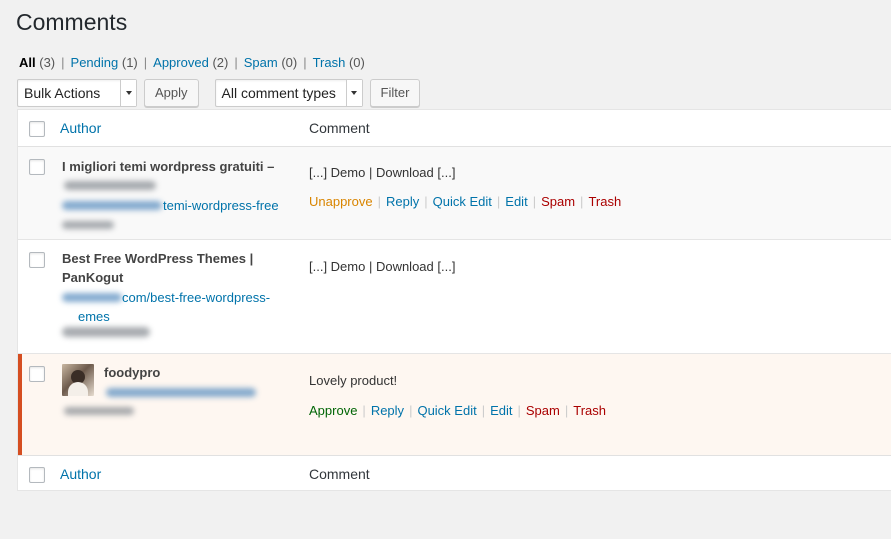 The width and height of the screenshot is (891, 539). I want to click on filter-all: All (3), so click(37, 62).